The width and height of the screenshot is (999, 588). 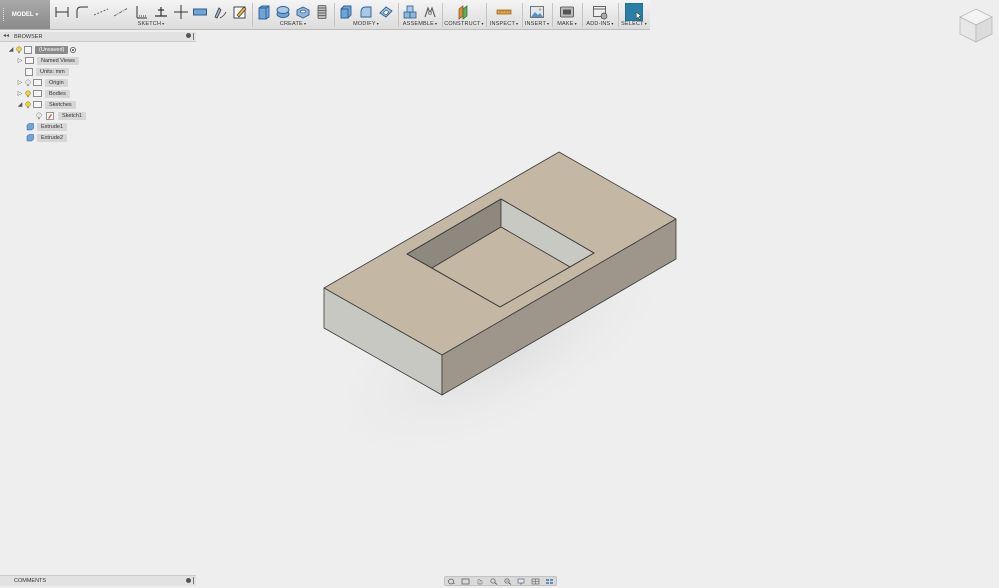 What do you see at coordinates (58, 60) in the screenshot?
I see `tree-item-label: Named Views` at bounding box center [58, 60].